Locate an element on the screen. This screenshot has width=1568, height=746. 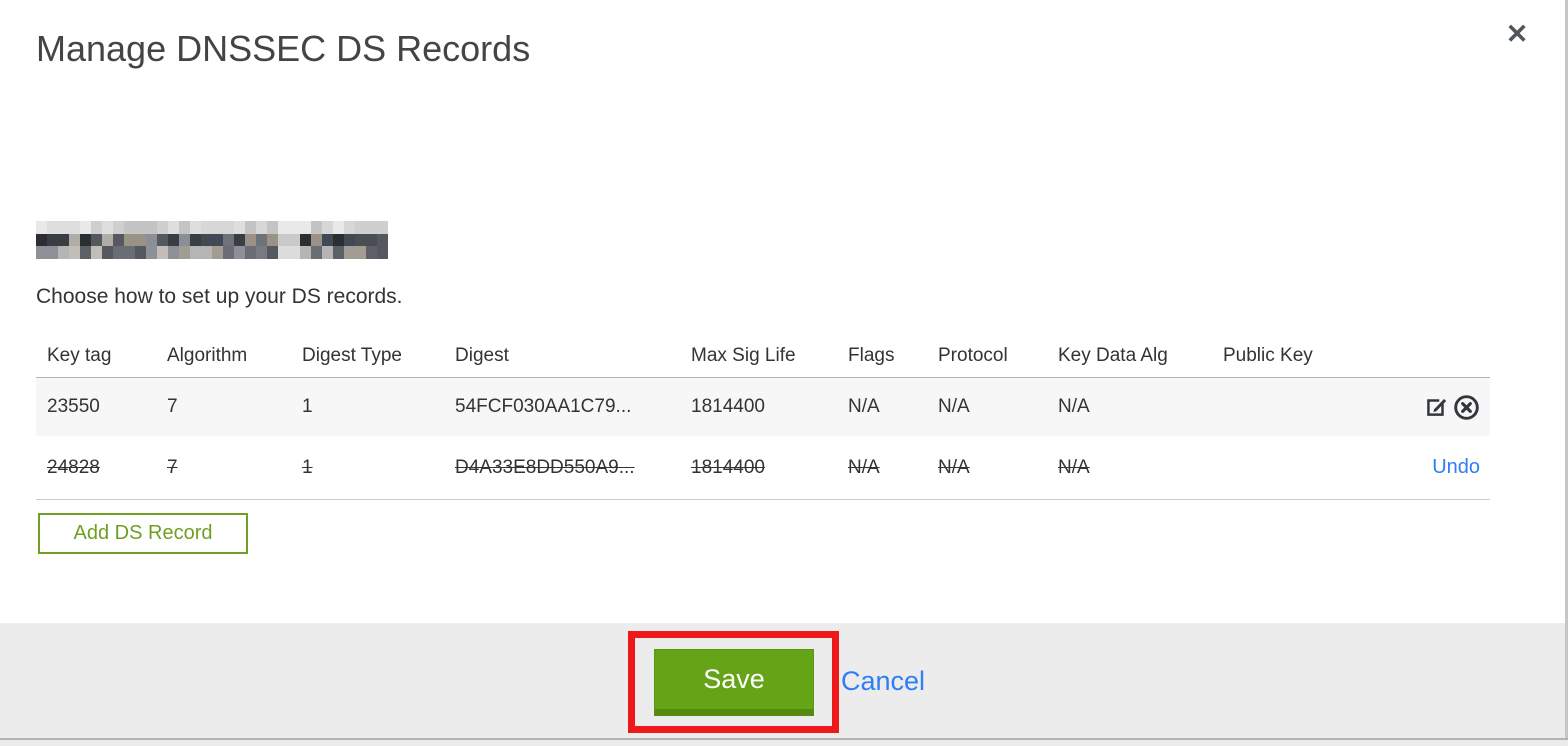
page-title: Manage DNSSEC DS Records is located at coordinates (283, 48).